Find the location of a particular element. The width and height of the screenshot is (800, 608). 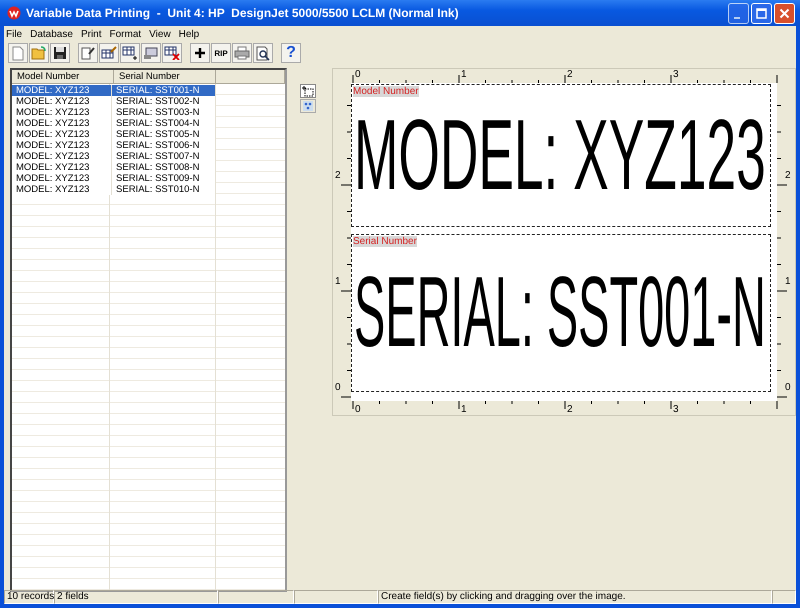

table-cell: SERIAL: SST010-N is located at coordinates (163, 189).